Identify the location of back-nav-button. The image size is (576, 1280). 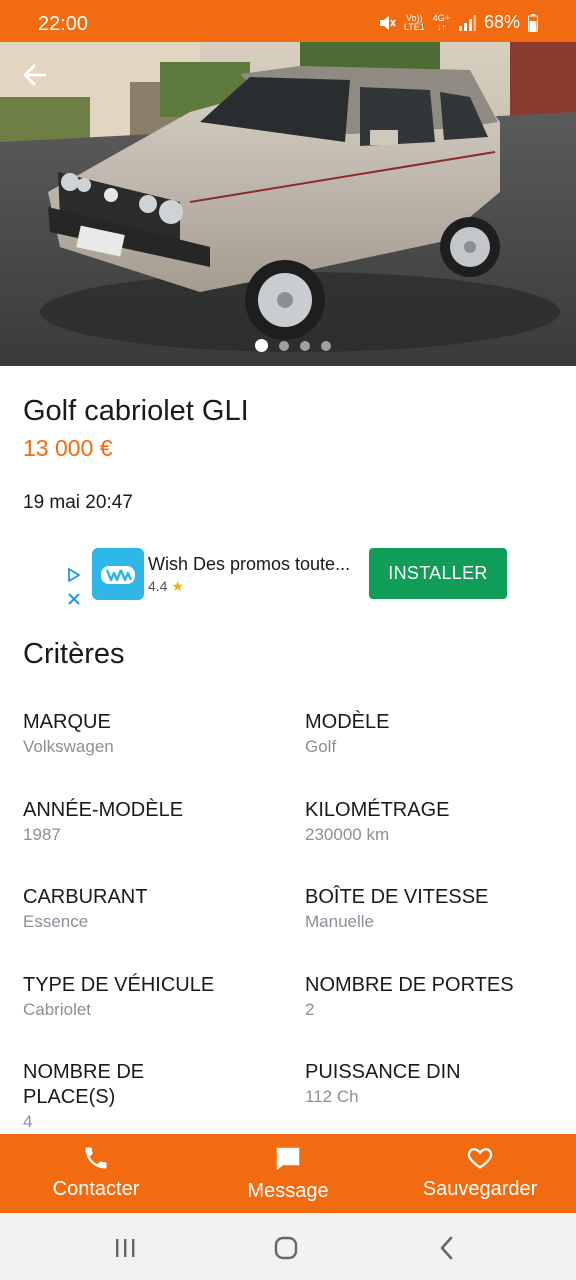
(447, 1248).